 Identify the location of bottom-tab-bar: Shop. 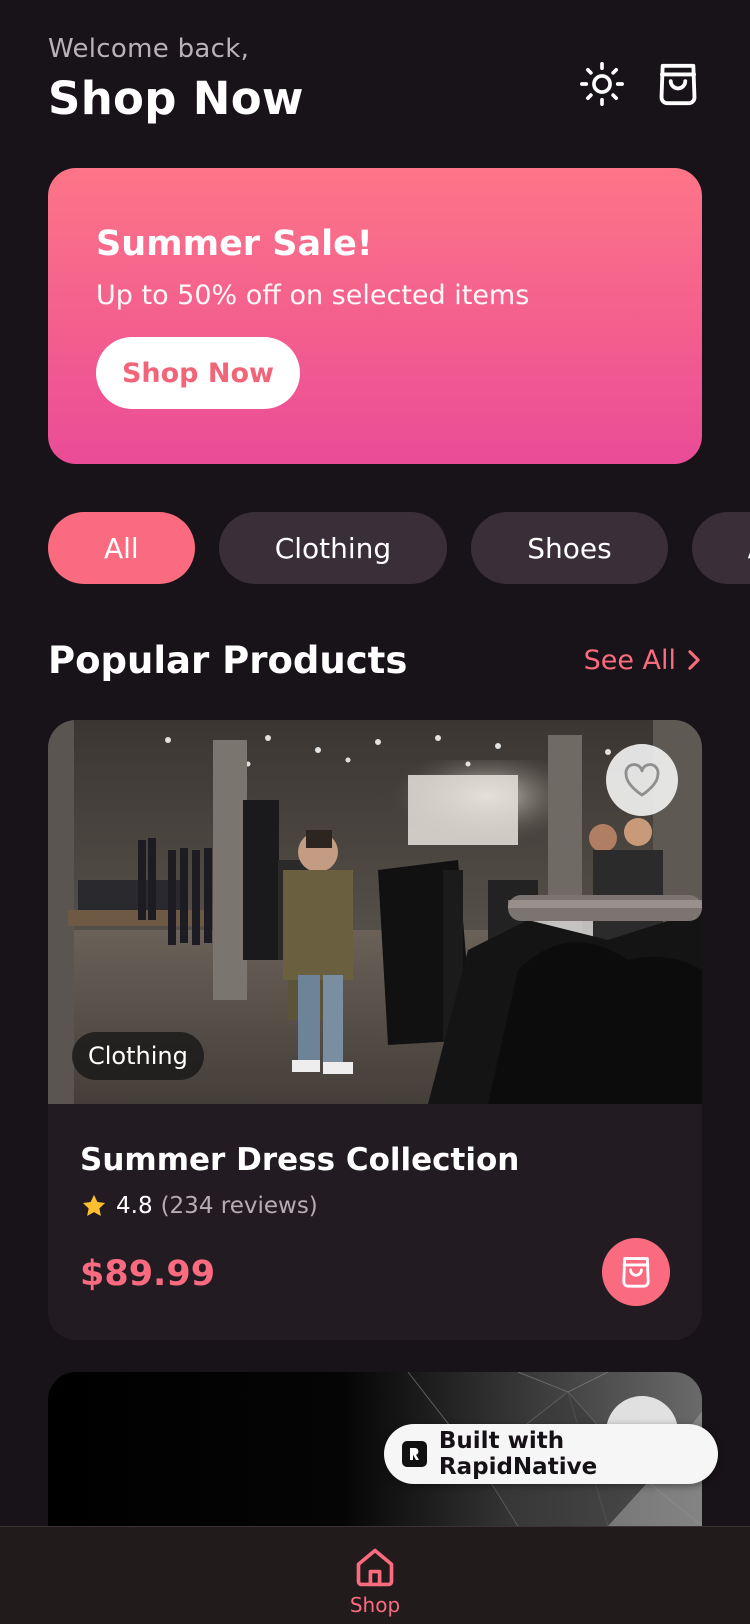
(375, 1575).